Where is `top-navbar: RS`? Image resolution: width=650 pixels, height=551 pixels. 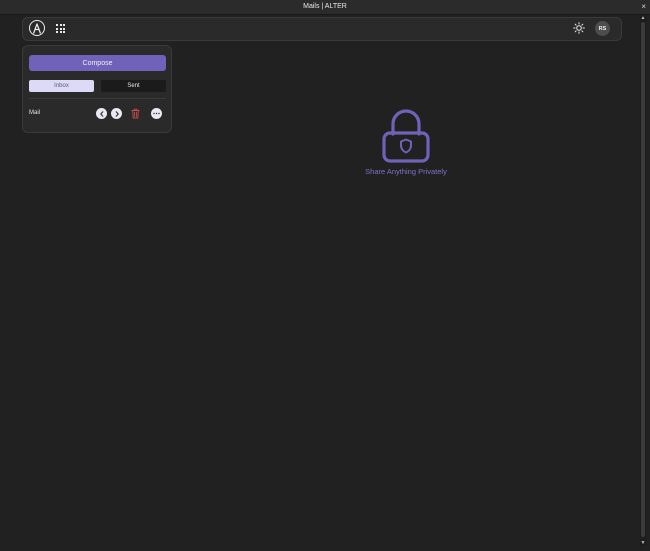 top-navbar: RS is located at coordinates (322, 29).